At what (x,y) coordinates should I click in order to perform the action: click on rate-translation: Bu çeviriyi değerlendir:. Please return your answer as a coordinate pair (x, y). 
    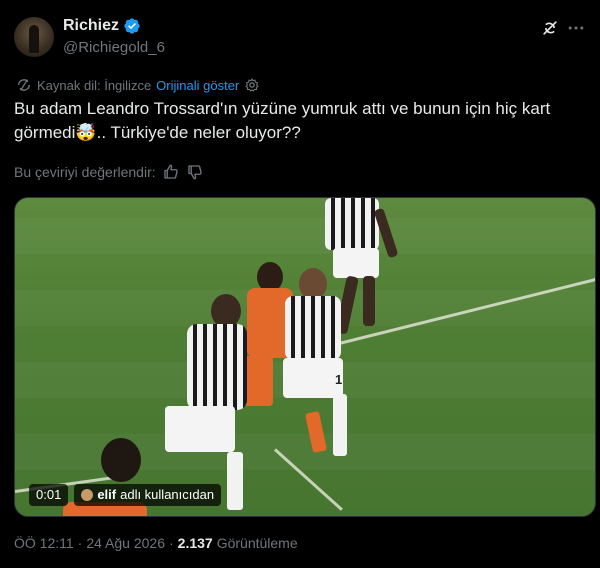
    Looking at the image, I should click on (109, 172).